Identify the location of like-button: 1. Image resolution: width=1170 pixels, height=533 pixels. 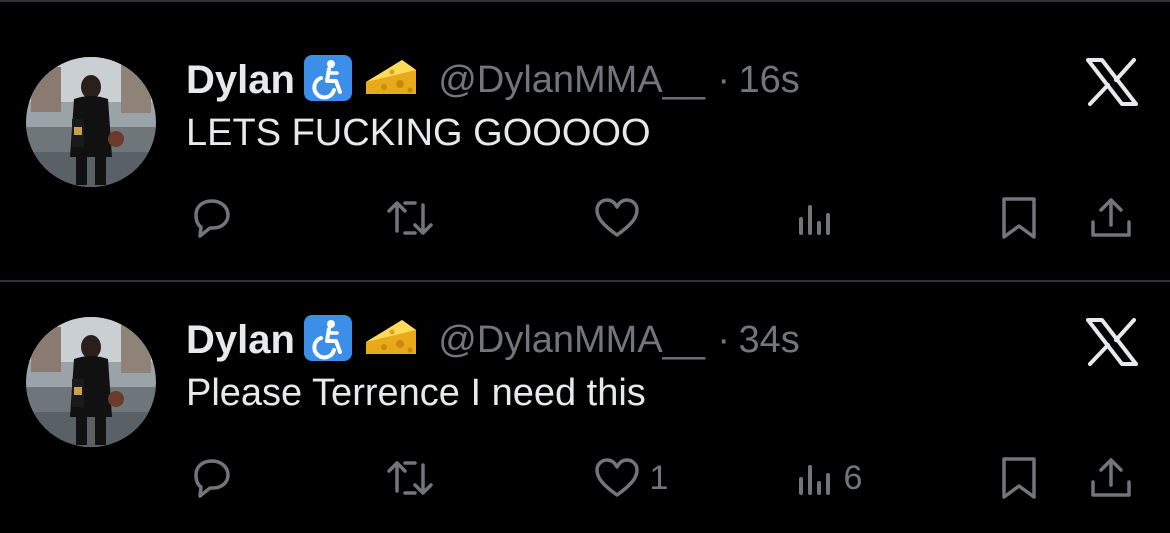
(630, 478).